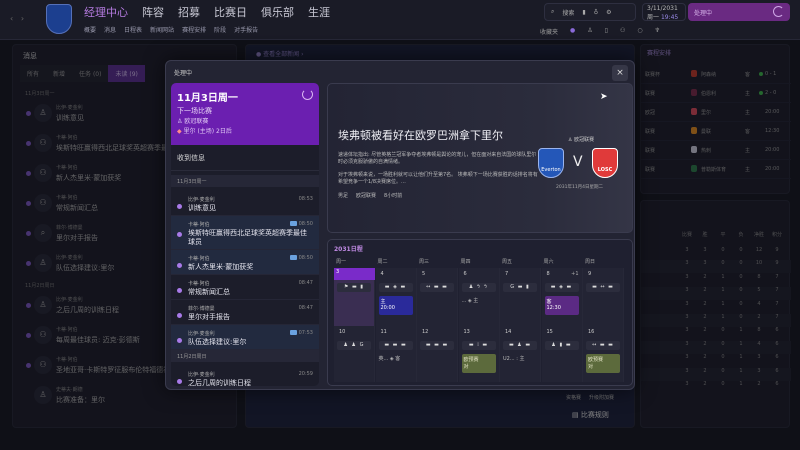 The image size is (800, 450). What do you see at coordinates (201, 309) in the screenshot?
I see `inbox-sender: 菲尔·博德曼` at bounding box center [201, 309].